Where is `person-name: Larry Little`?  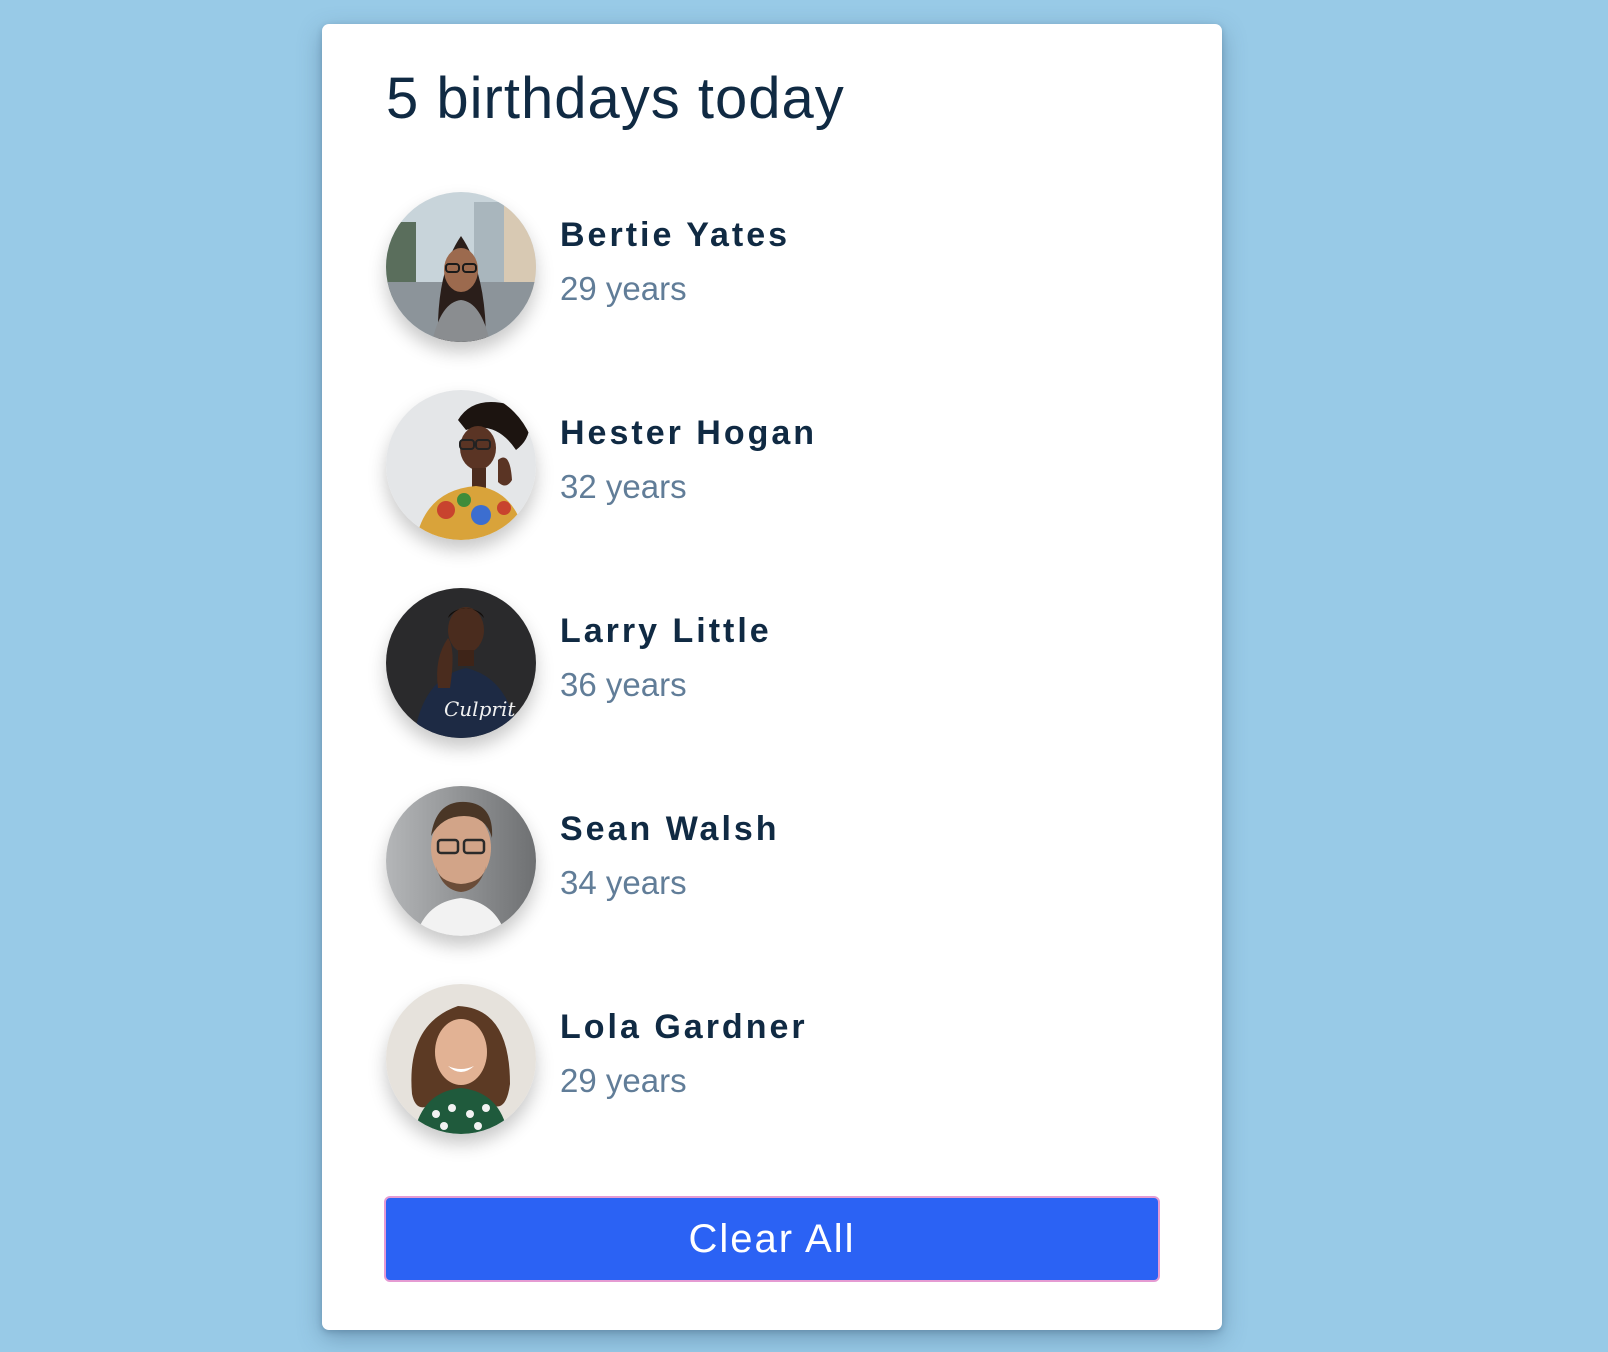
person-name: Larry Little is located at coordinates (666, 631).